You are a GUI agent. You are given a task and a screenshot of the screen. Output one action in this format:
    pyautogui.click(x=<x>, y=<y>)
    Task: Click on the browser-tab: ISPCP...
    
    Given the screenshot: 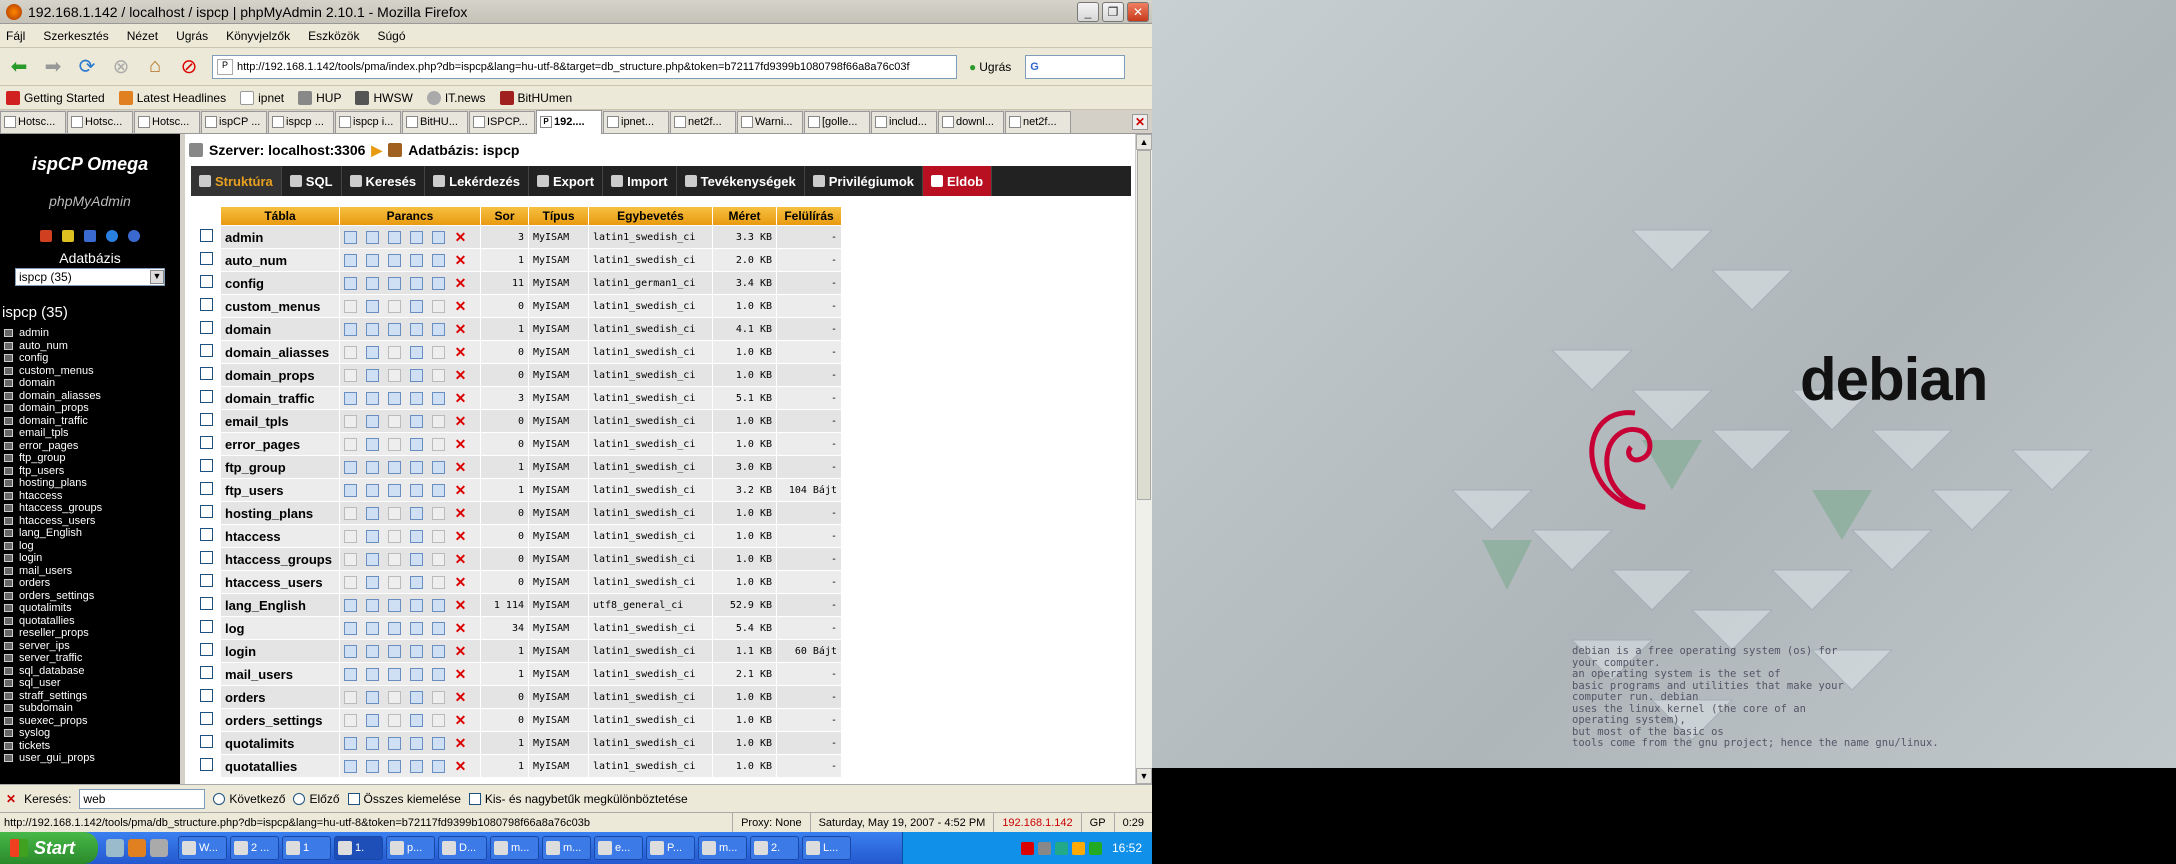 What is the action you would take?
    pyautogui.click(x=502, y=121)
    